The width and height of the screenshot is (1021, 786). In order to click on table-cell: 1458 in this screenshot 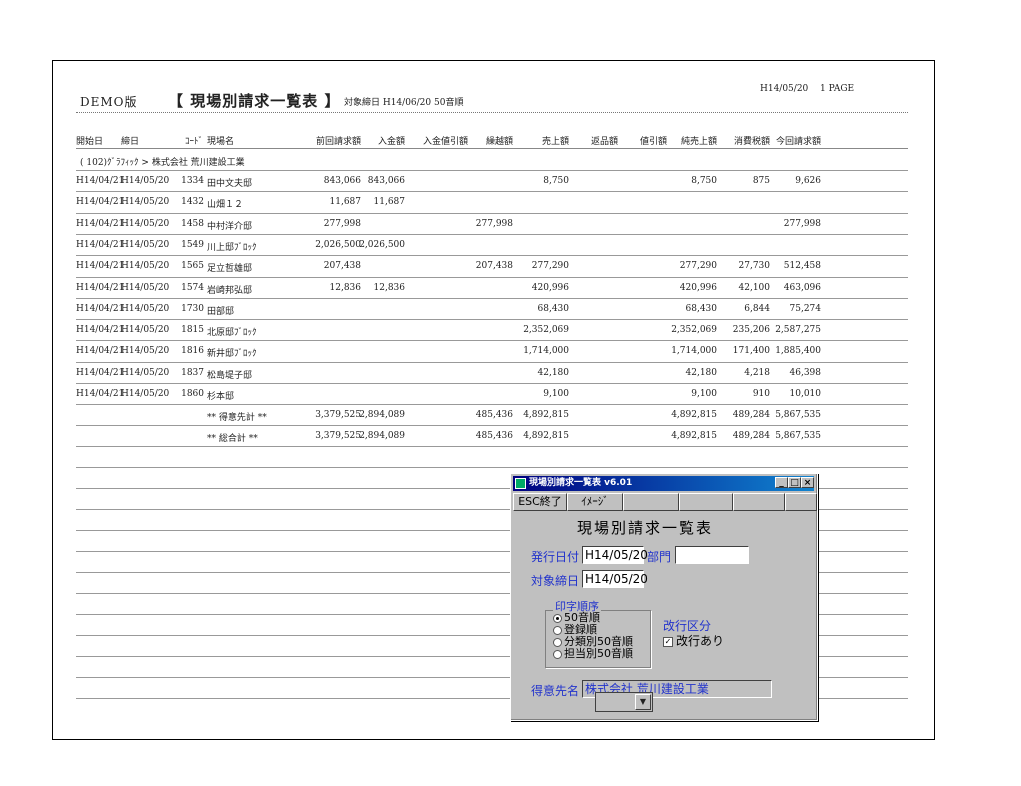, I will do `click(192, 223)`.